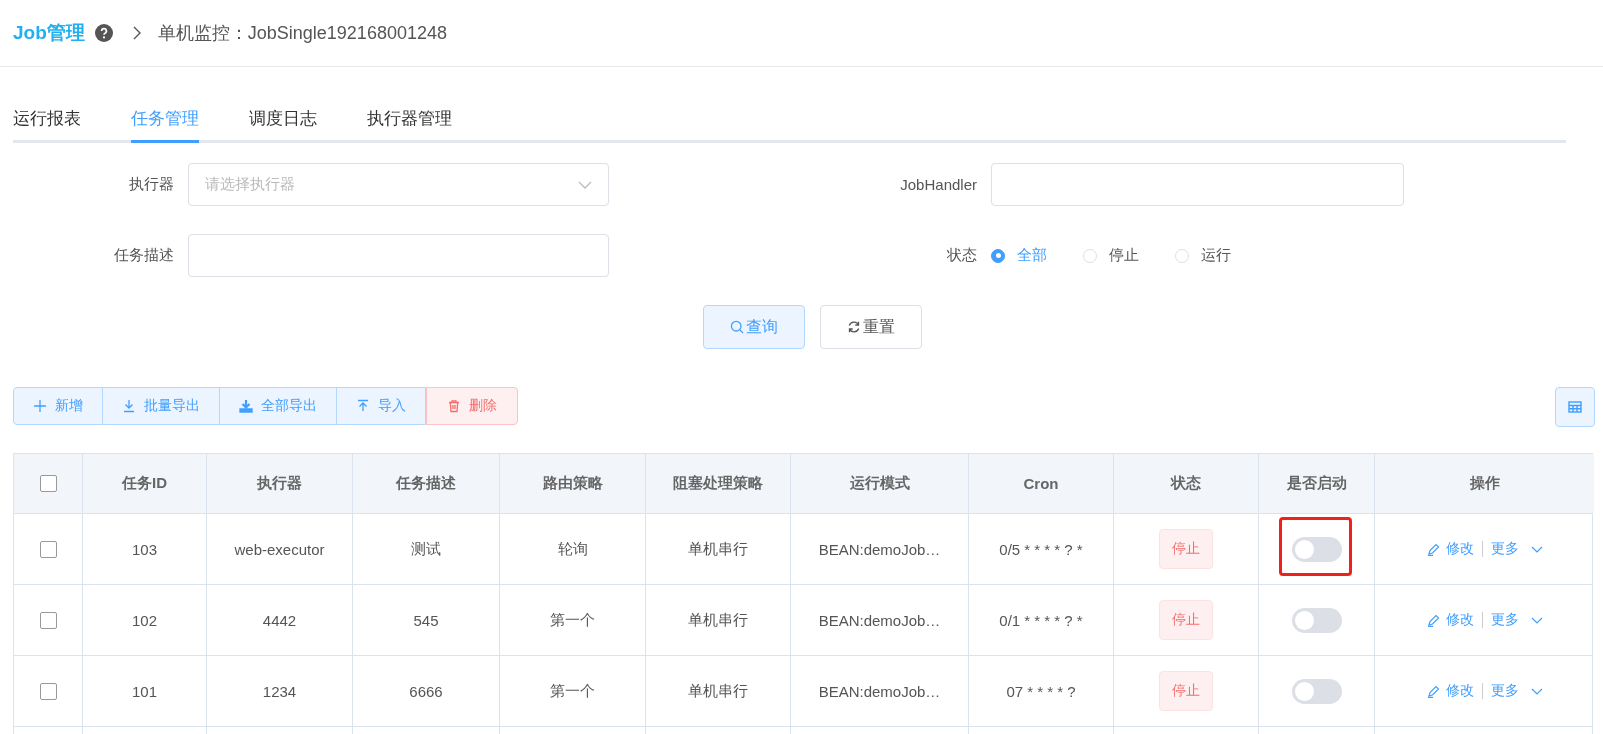 Image resolution: width=1603 pixels, height=734 pixels. Describe the element at coordinates (49, 33) in the screenshot. I see `page-title: Job管理` at that location.